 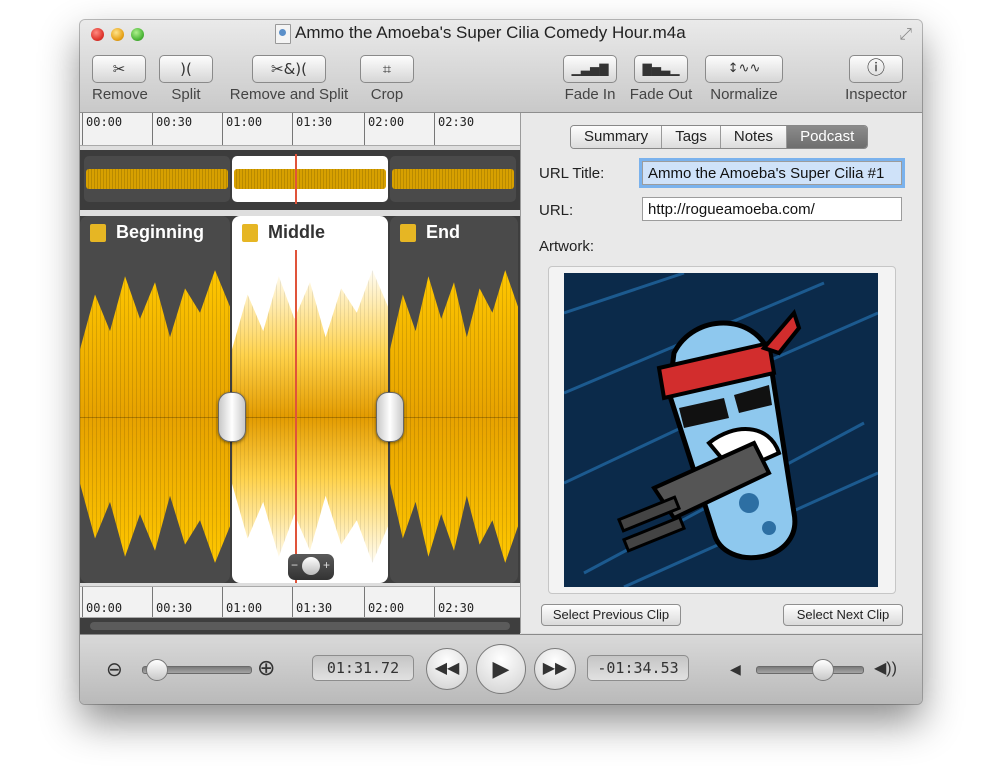 I want to click on split-handle-left, so click(x=232, y=417).